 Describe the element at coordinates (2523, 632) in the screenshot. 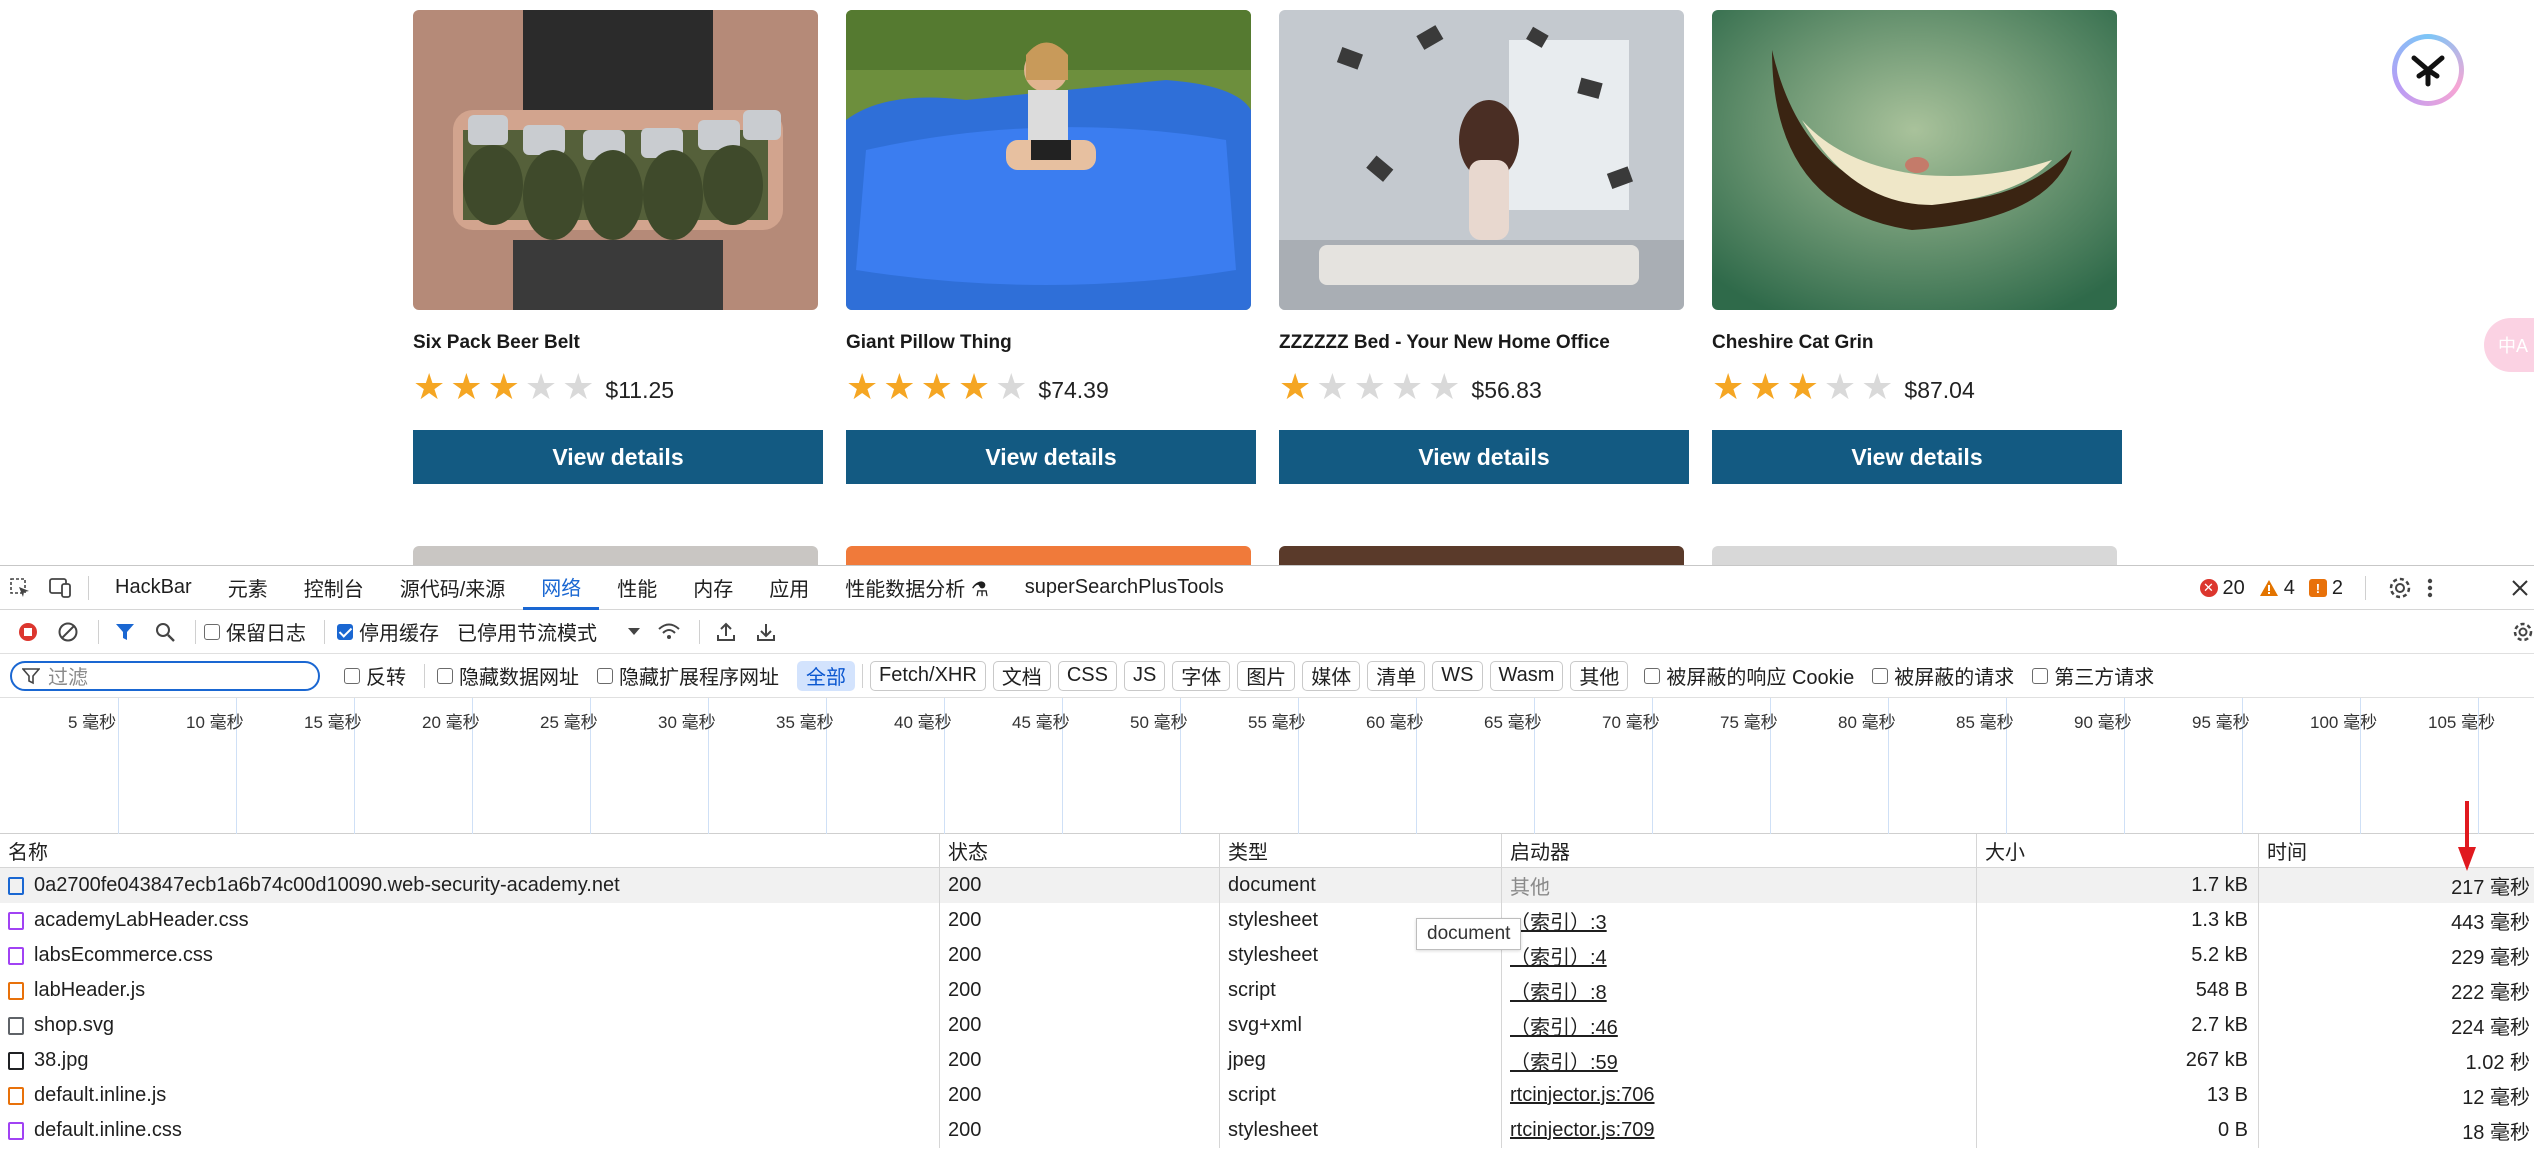

I see `network-settings-gear-icon` at that location.